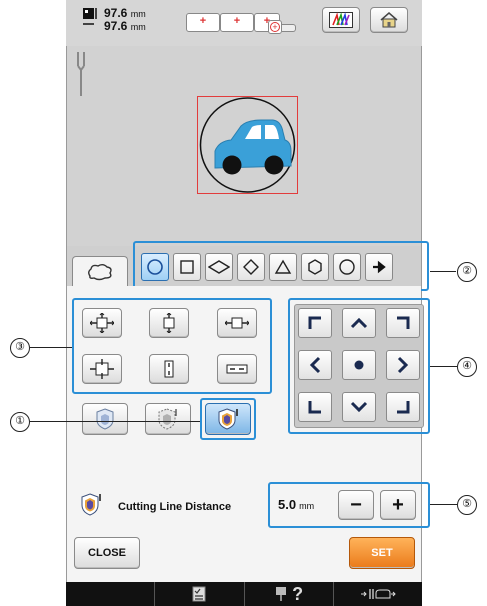 The width and height of the screenshot is (487, 606). I want to click on circle-shape-icon, so click(155, 267).